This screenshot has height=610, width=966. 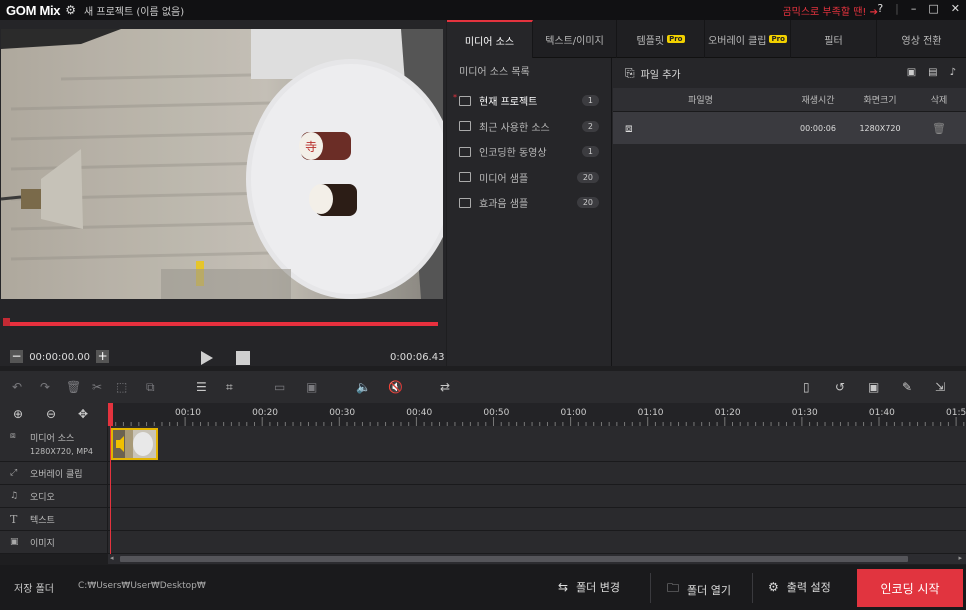 I want to click on add-file-button: ⎘ 파일 추가 ▣ ▤ ♪, so click(x=789, y=73).